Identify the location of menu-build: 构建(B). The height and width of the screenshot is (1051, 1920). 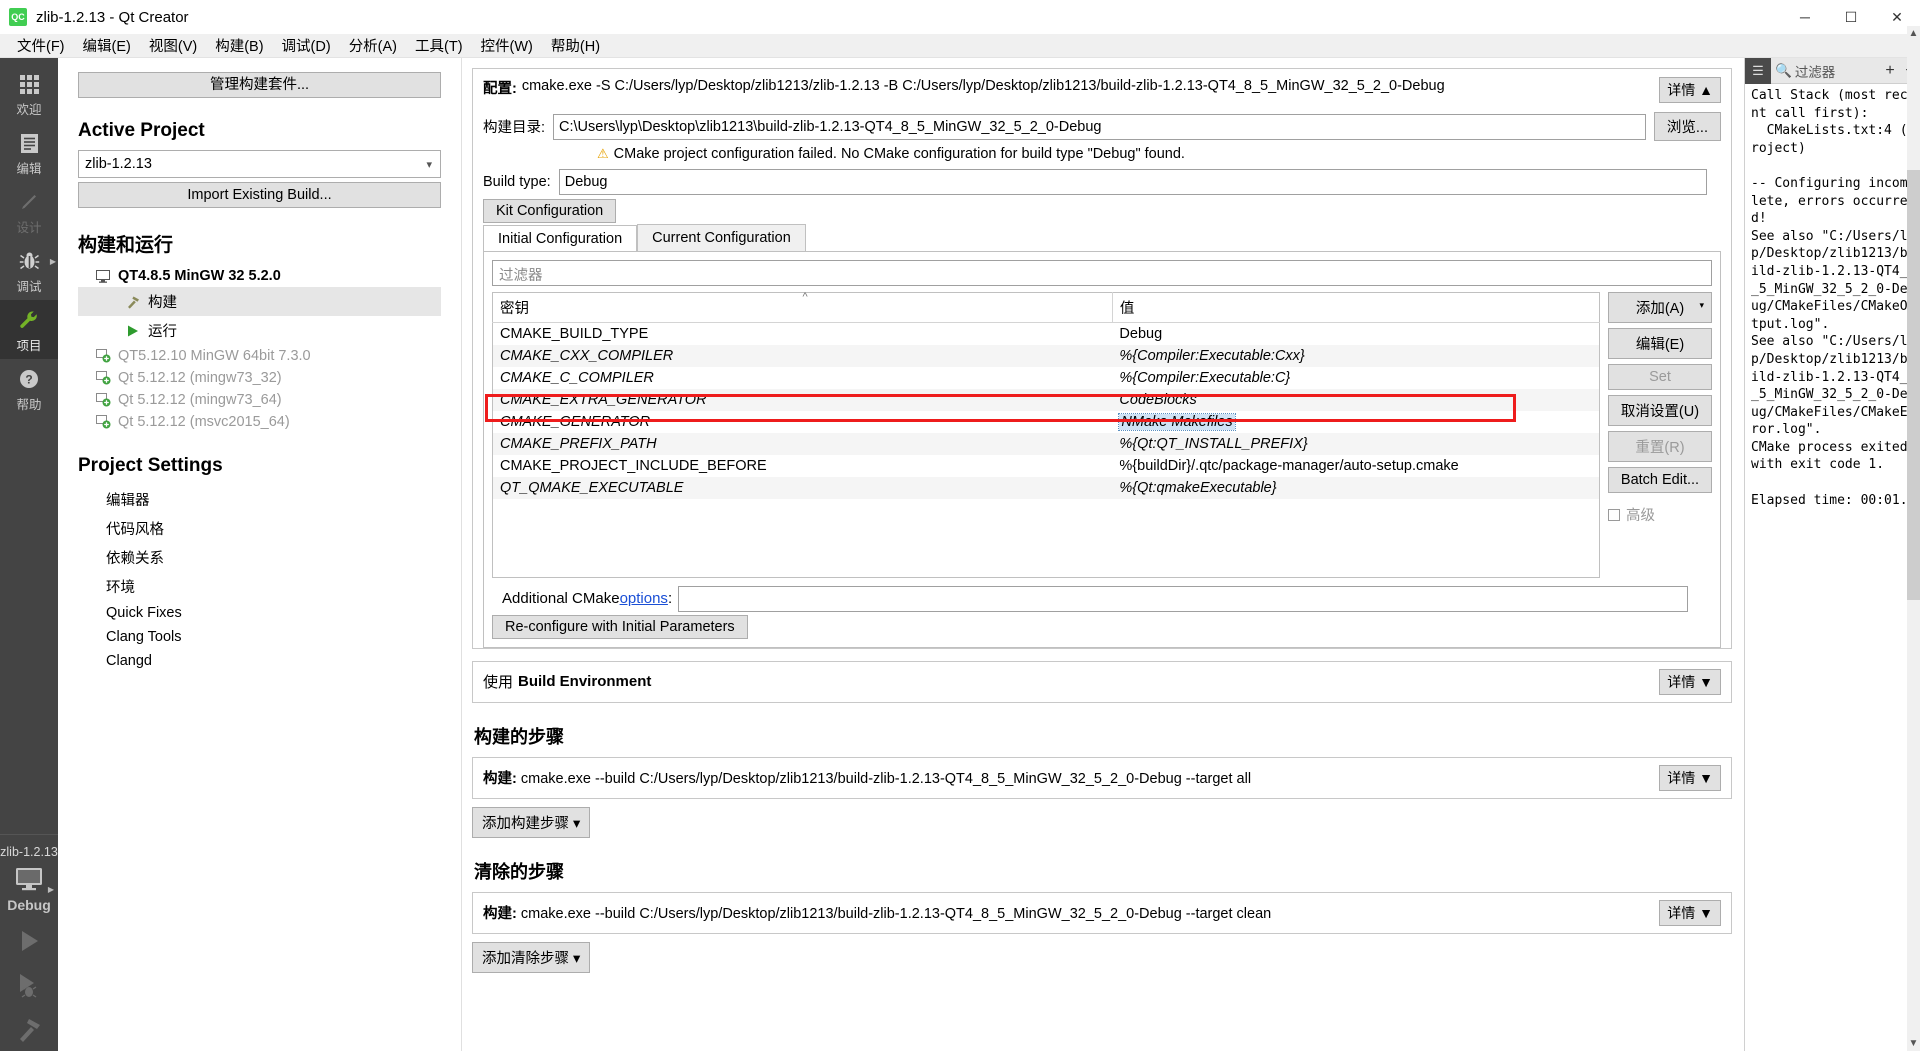
(239, 45).